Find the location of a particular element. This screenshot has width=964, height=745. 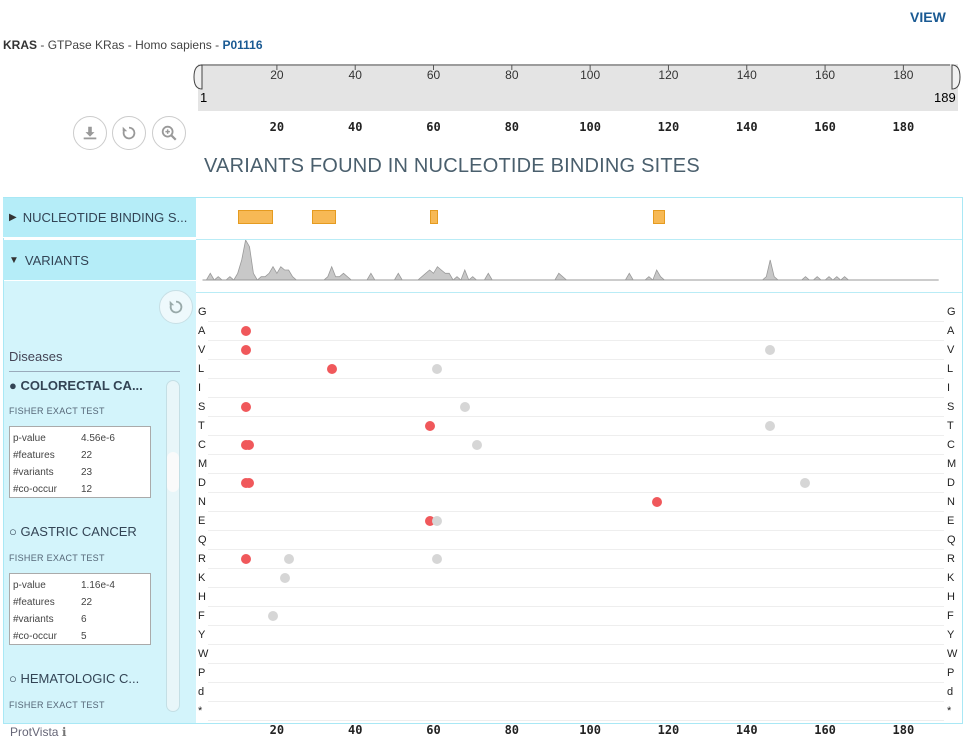

download-button is located at coordinates (90, 133).